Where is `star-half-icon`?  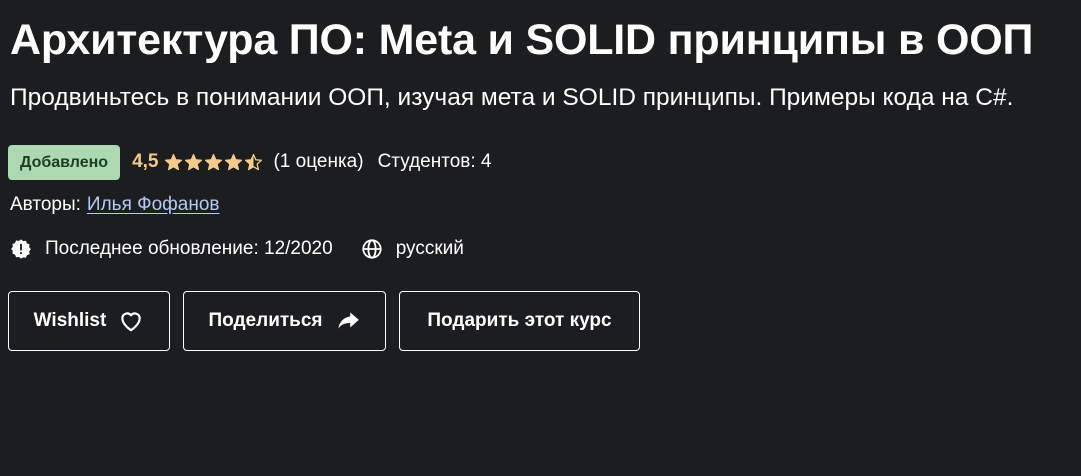 star-half-icon is located at coordinates (254, 161).